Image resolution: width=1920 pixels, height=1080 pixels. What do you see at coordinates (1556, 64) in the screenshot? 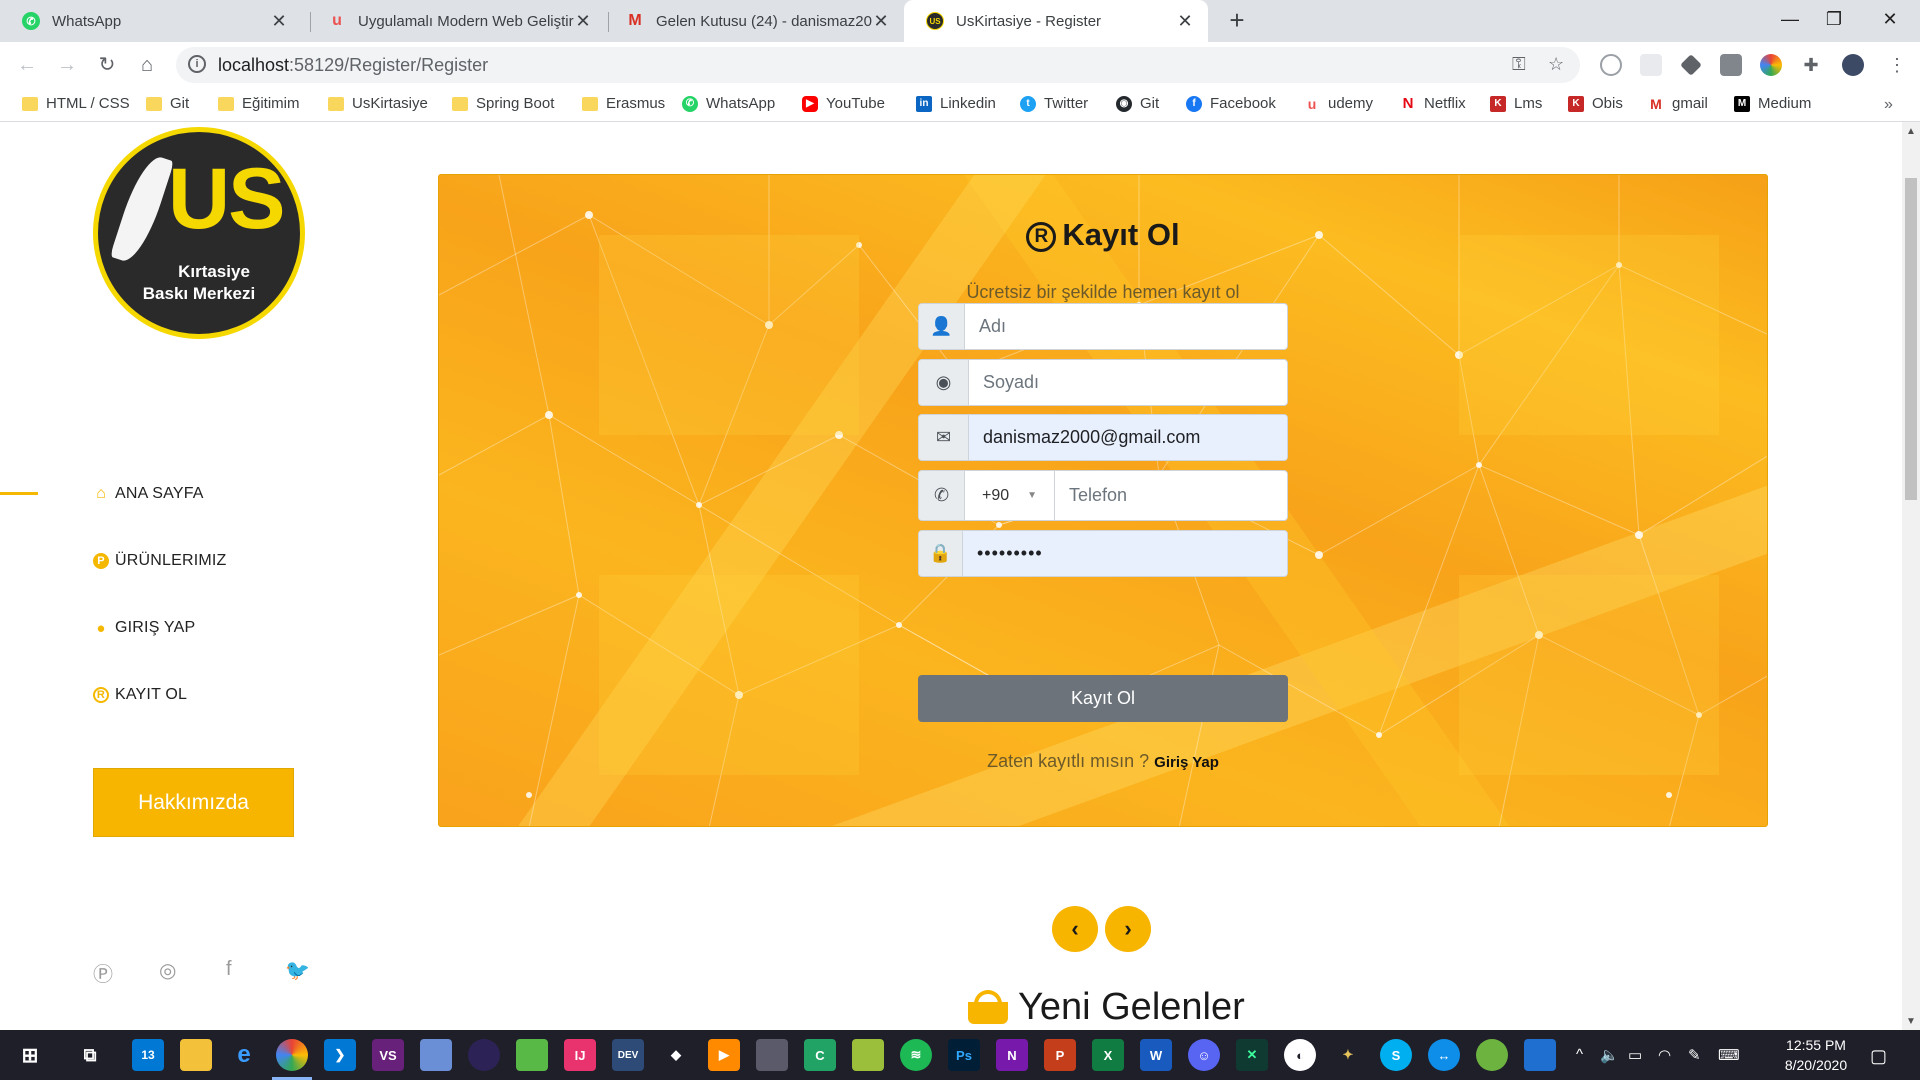
I see `star-icon: ☆` at bounding box center [1556, 64].